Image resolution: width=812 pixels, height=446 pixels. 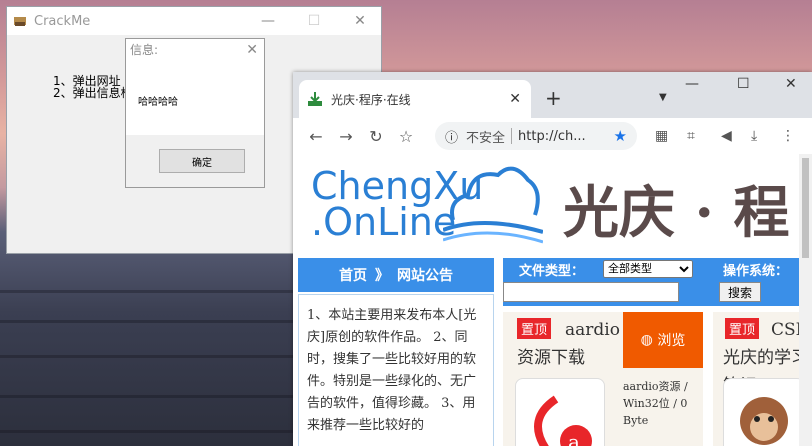 What do you see at coordinates (371, 99) in the screenshot?
I see `tab-title: 光庆·程序·在线` at bounding box center [371, 99].